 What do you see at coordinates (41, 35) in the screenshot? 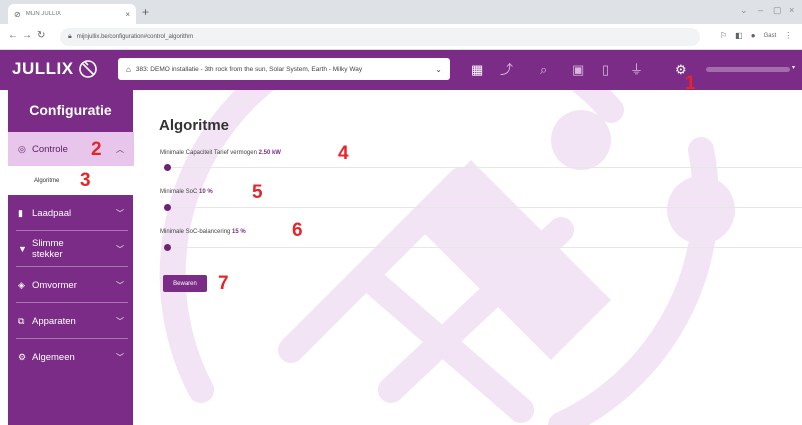
I see `reload-icon: ↻` at bounding box center [41, 35].